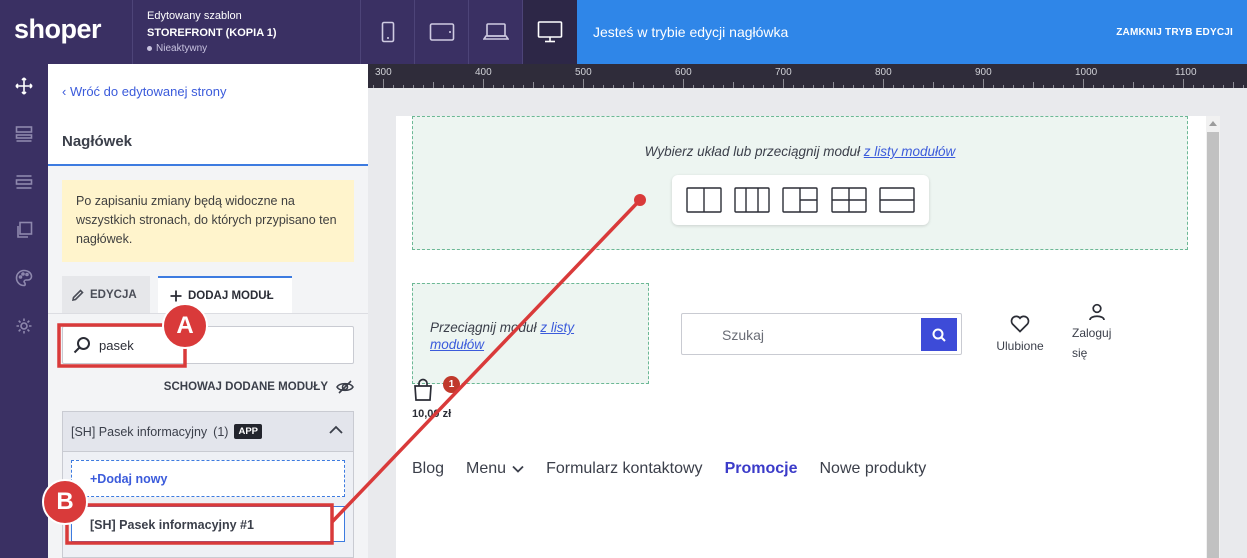  What do you see at coordinates (1213, 345) in the screenshot?
I see `scrollbar-thumb` at bounding box center [1213, 345].